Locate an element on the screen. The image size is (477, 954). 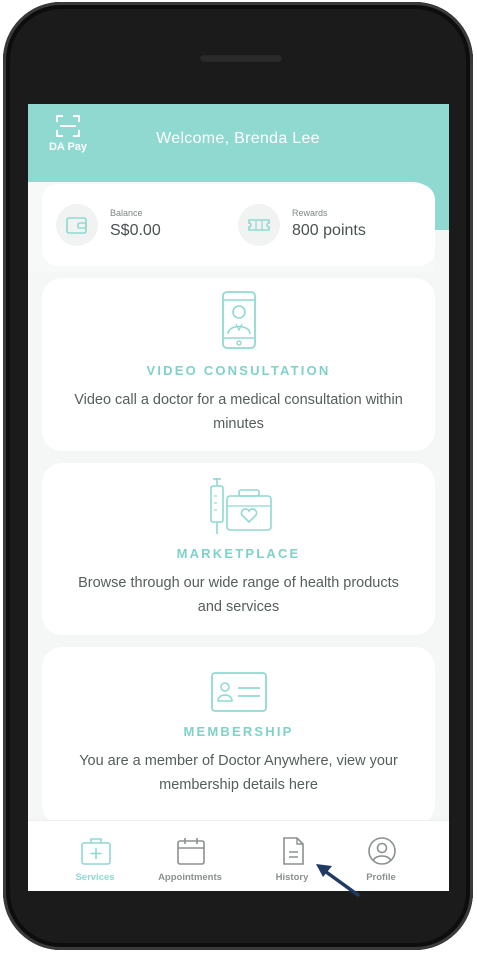
medical-kit-icon is located at coordinates (96, 851).